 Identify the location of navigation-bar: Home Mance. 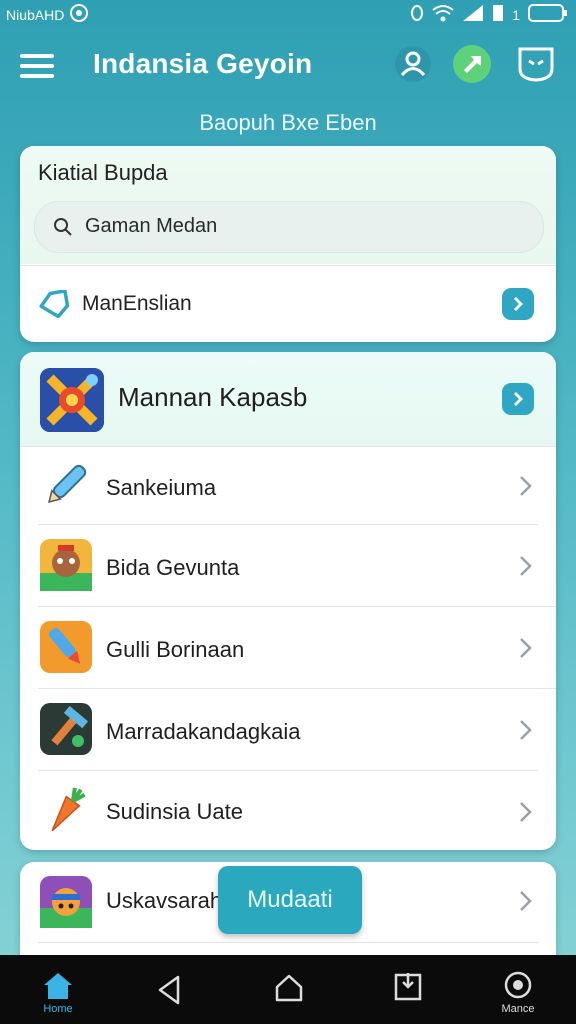
(288, 989).